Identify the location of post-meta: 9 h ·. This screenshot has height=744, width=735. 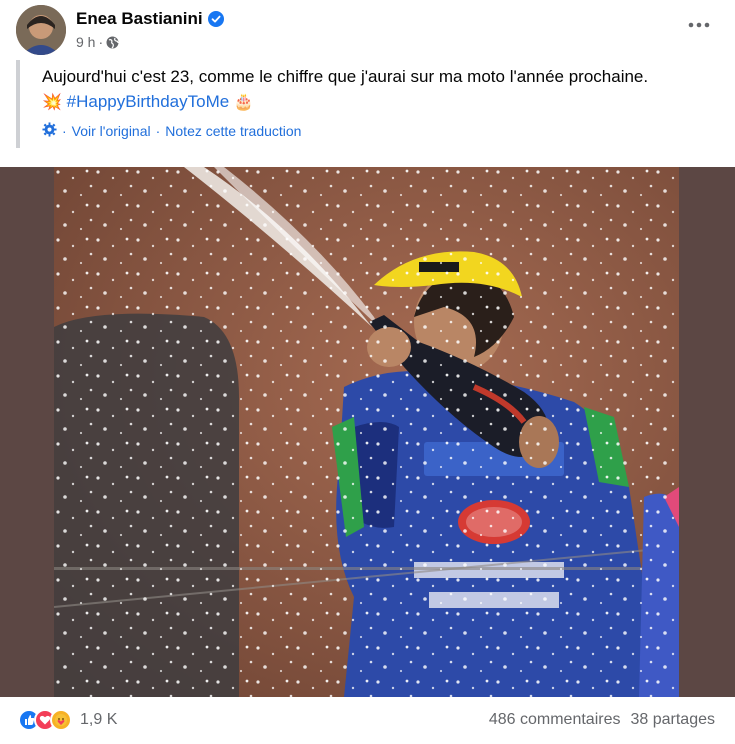
(150, 42).